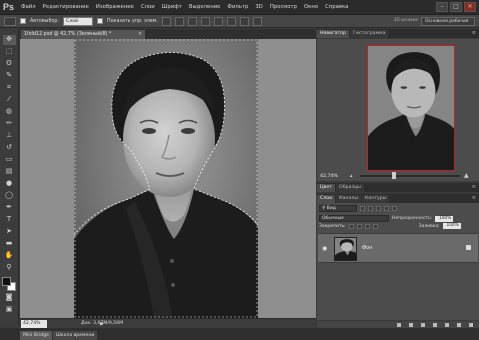 The height and width of the screenshot is (340, 479). I want to click on navigator-zoom-value: 42,74%, so click(329, 176).